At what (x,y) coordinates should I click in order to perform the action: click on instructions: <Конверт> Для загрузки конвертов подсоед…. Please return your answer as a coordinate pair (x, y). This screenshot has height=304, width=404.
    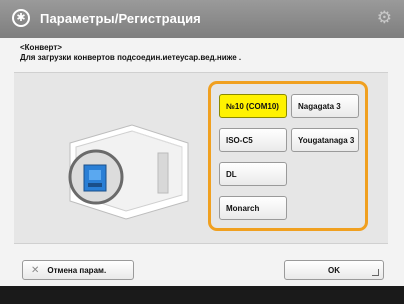
    Looking at the image, I should click on (130, 53).